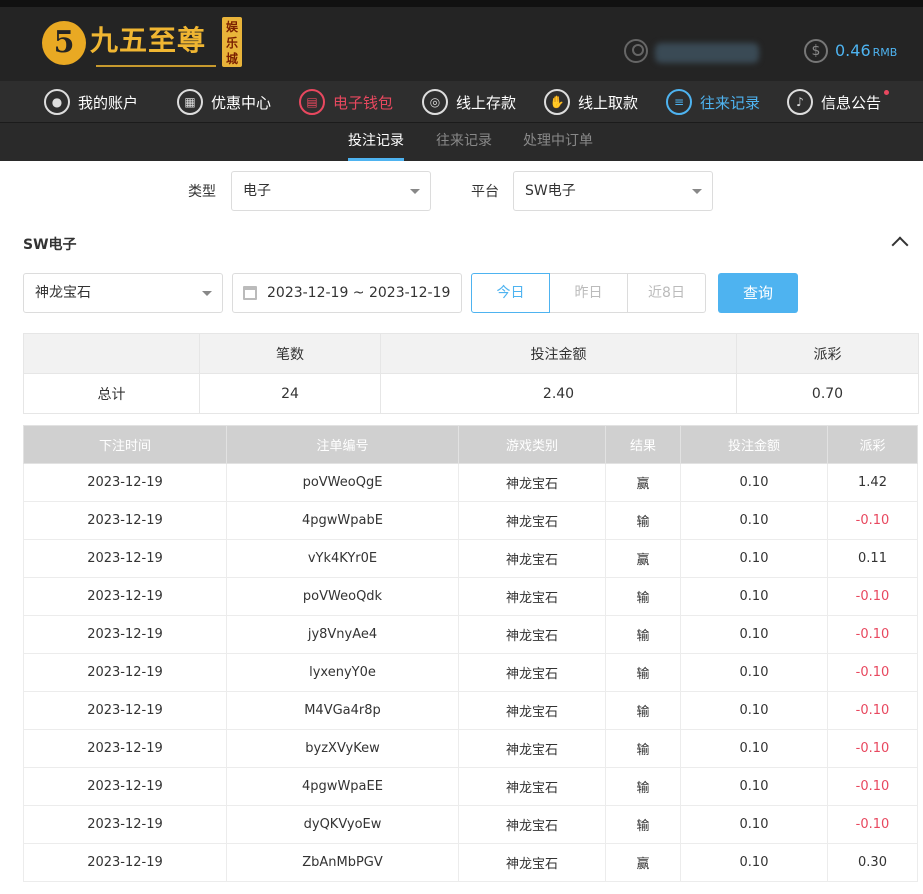  Describe the element at coordinates (312, 102) in the screenshot. I see `wallet-icon: ▤` at that location.